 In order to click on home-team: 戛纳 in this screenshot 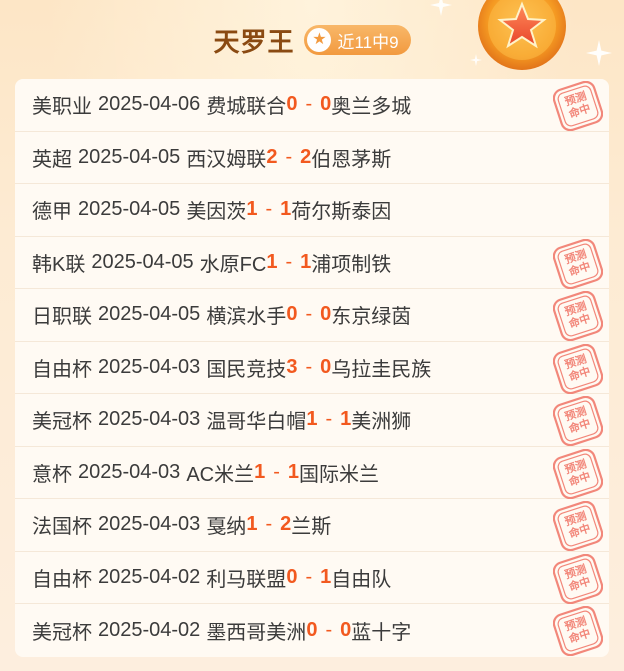, I will do `click(226, 527)`.